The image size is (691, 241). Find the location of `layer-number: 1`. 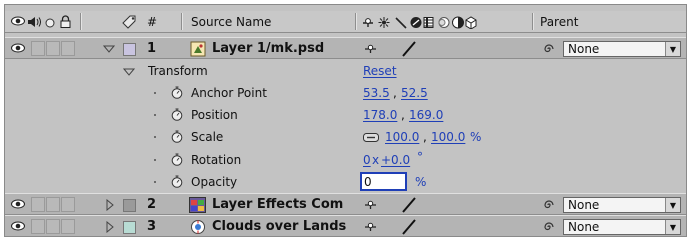

layer-number: 1 is located at coordinates (152, 48).